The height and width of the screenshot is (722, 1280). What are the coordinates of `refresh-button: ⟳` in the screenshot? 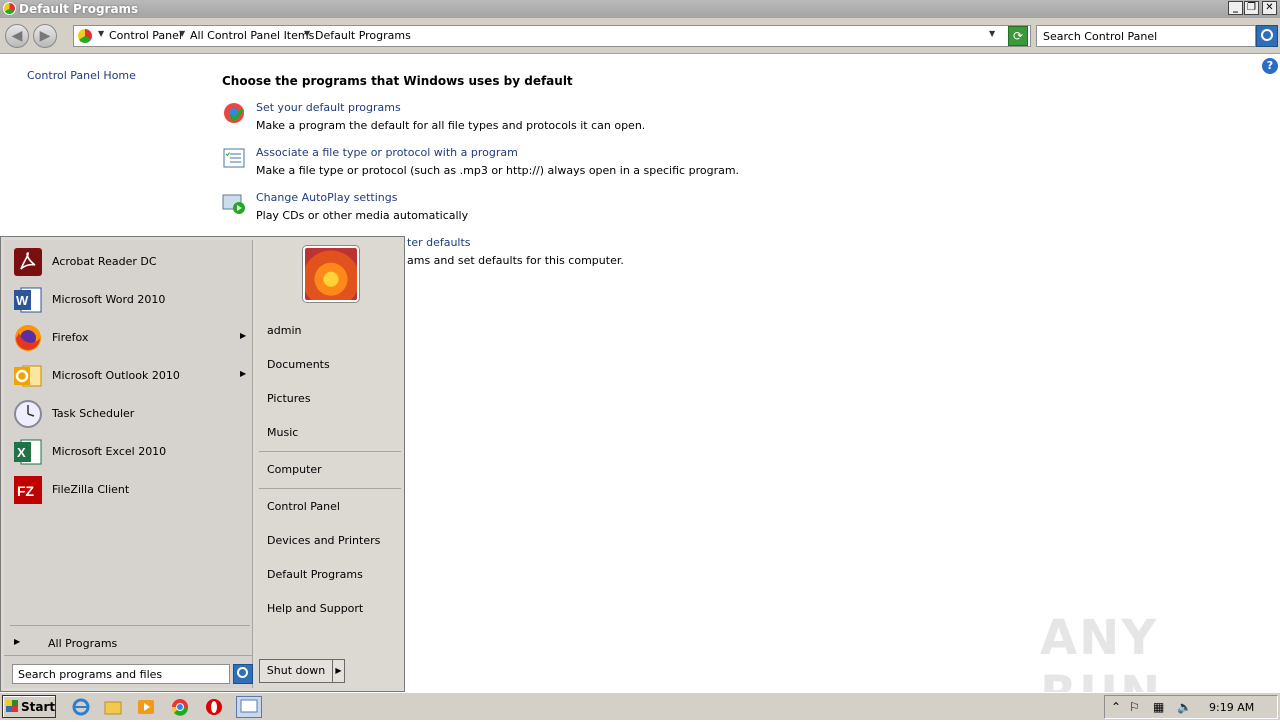 It's located at (1018, 36).